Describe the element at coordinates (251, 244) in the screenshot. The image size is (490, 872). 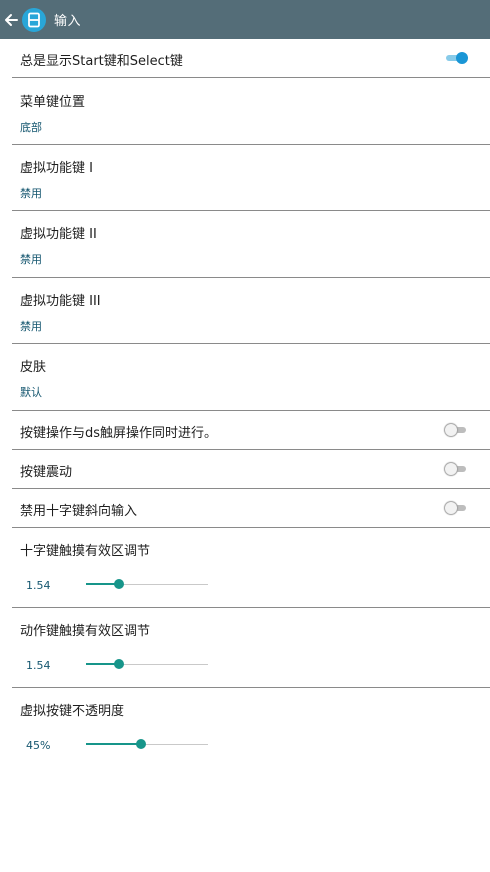
I see `setting-virtual-key-2: 虚拟功能键 II 禁用` at that location.